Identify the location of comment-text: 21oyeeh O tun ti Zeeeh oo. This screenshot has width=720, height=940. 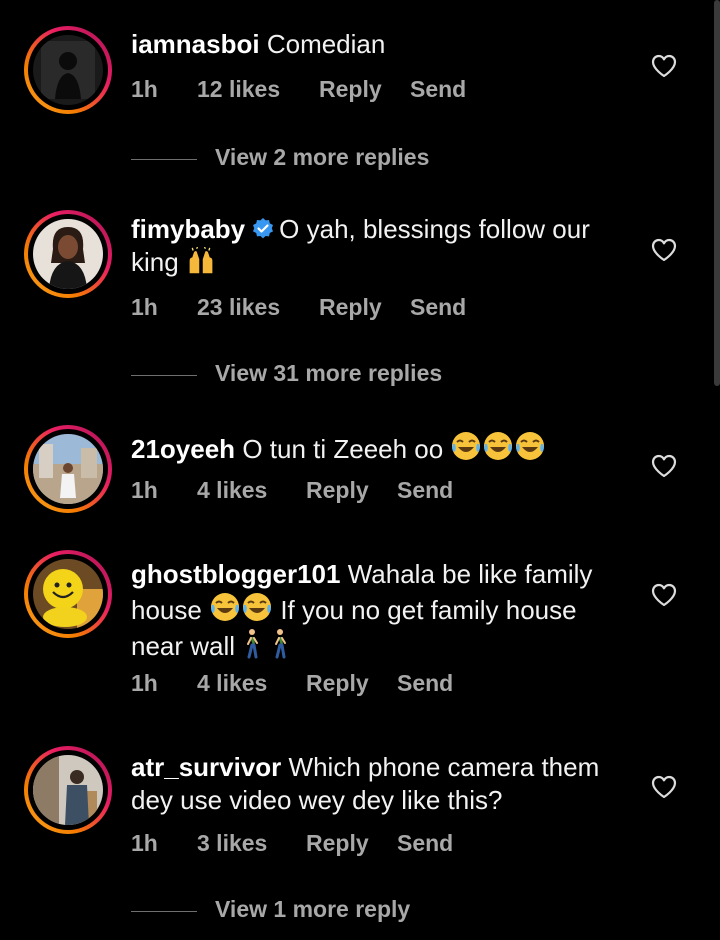
(381, 448).